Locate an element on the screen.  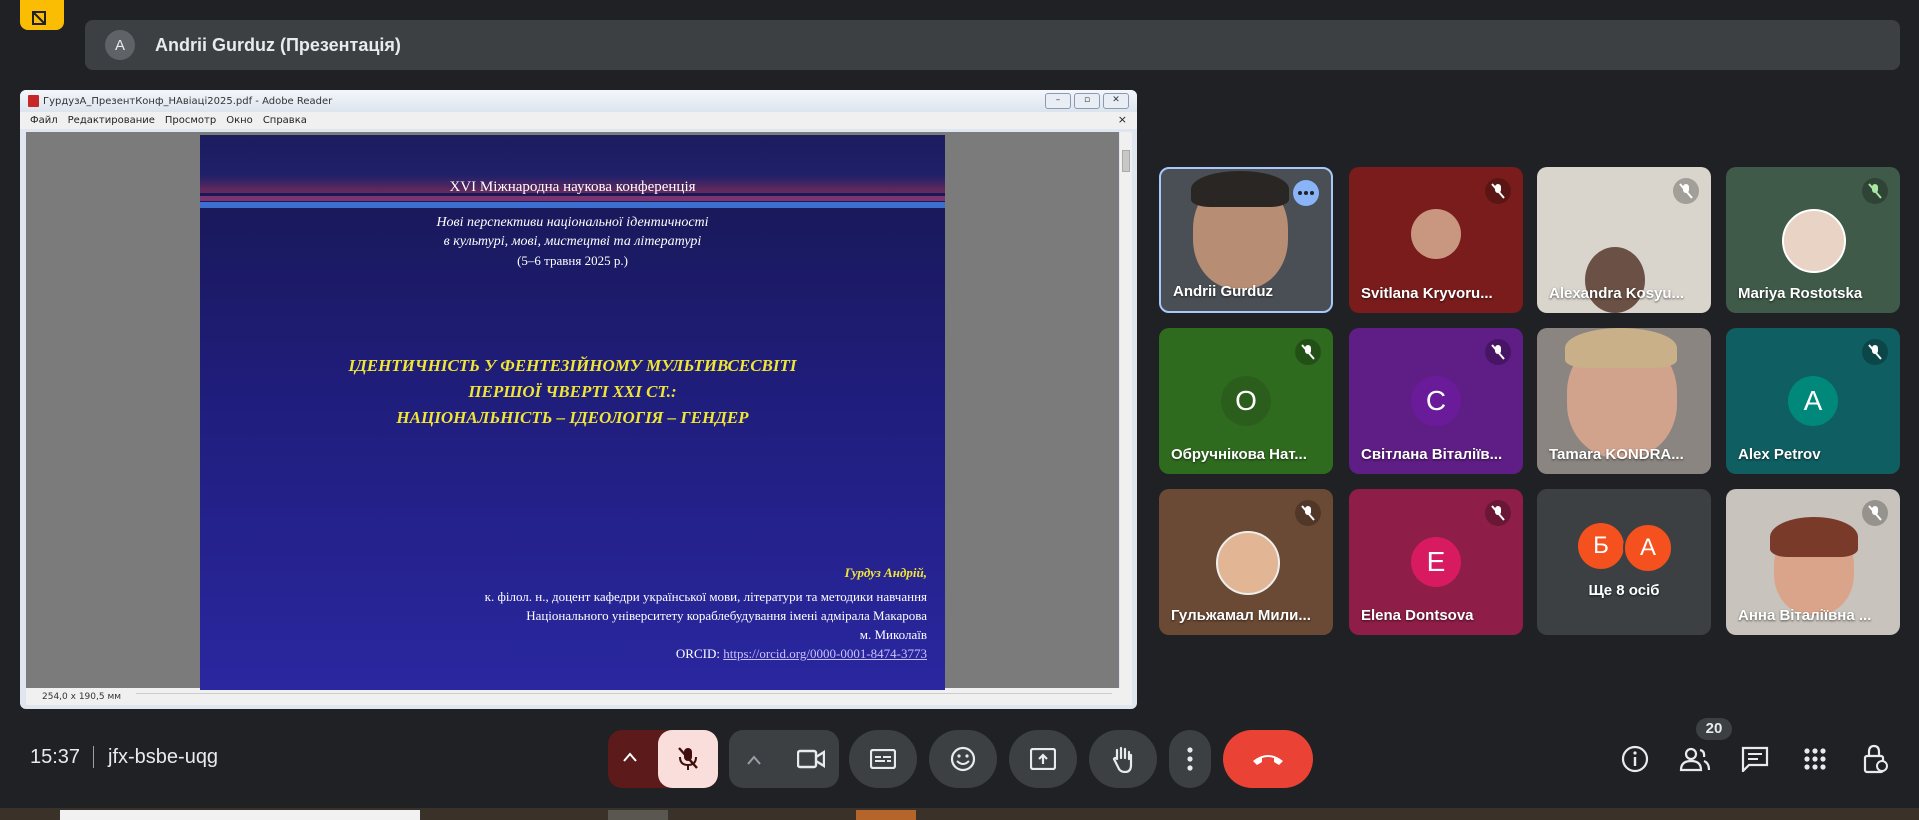
participant-avatar: Б is located at coordinates (1601, 546).